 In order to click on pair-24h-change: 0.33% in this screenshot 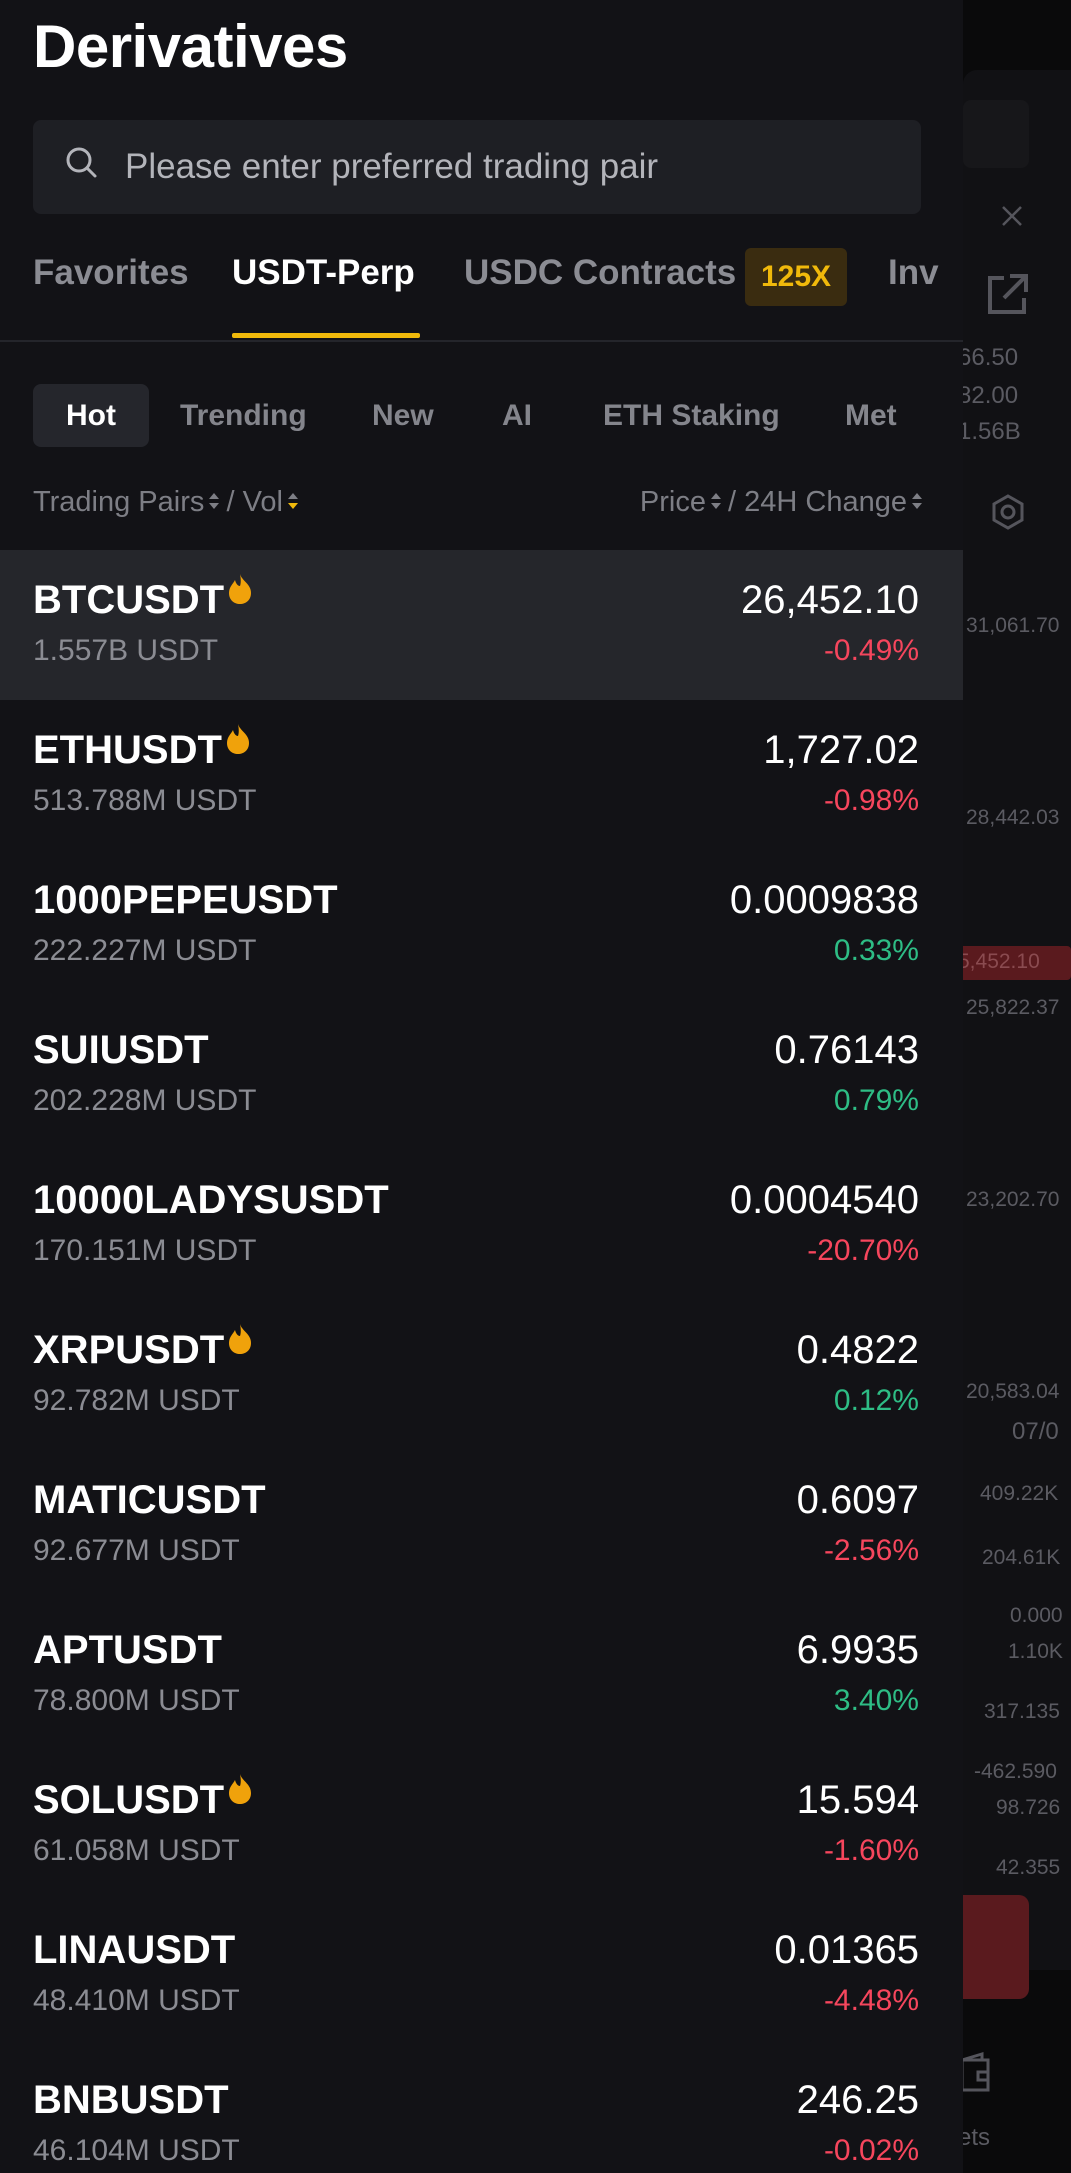, I will do `click(876, 950)`.